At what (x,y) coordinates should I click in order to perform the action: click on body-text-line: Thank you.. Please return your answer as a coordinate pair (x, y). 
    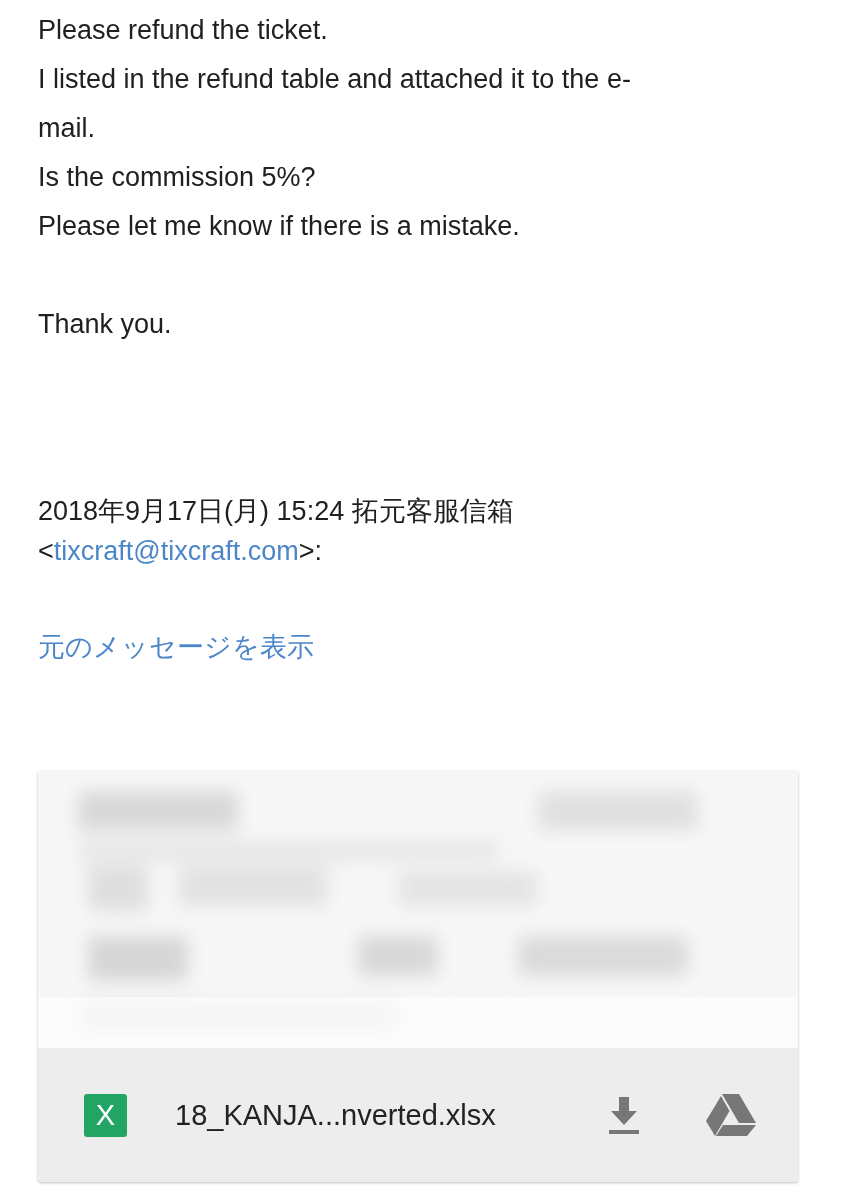
    Looking at the image, I should click on (105, 324).